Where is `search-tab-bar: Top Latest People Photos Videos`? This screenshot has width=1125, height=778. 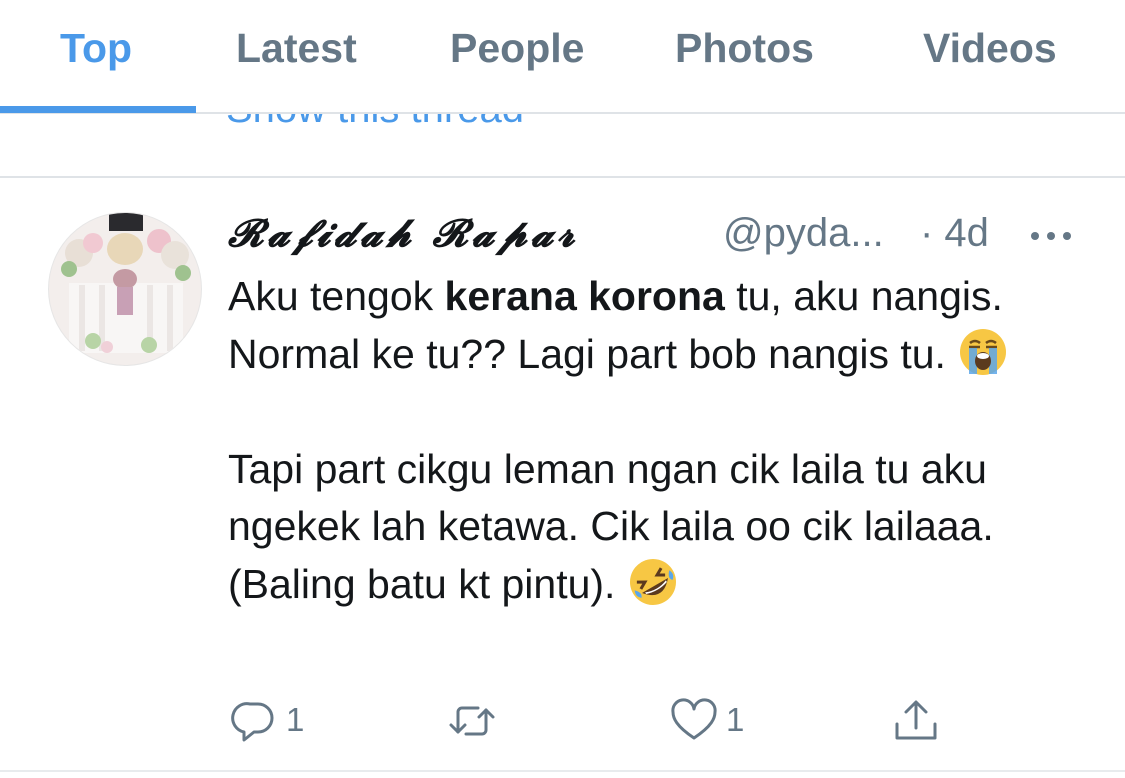
search-tab-bar: Top Latest People Photos Videos is located at coordinates (562, 57).